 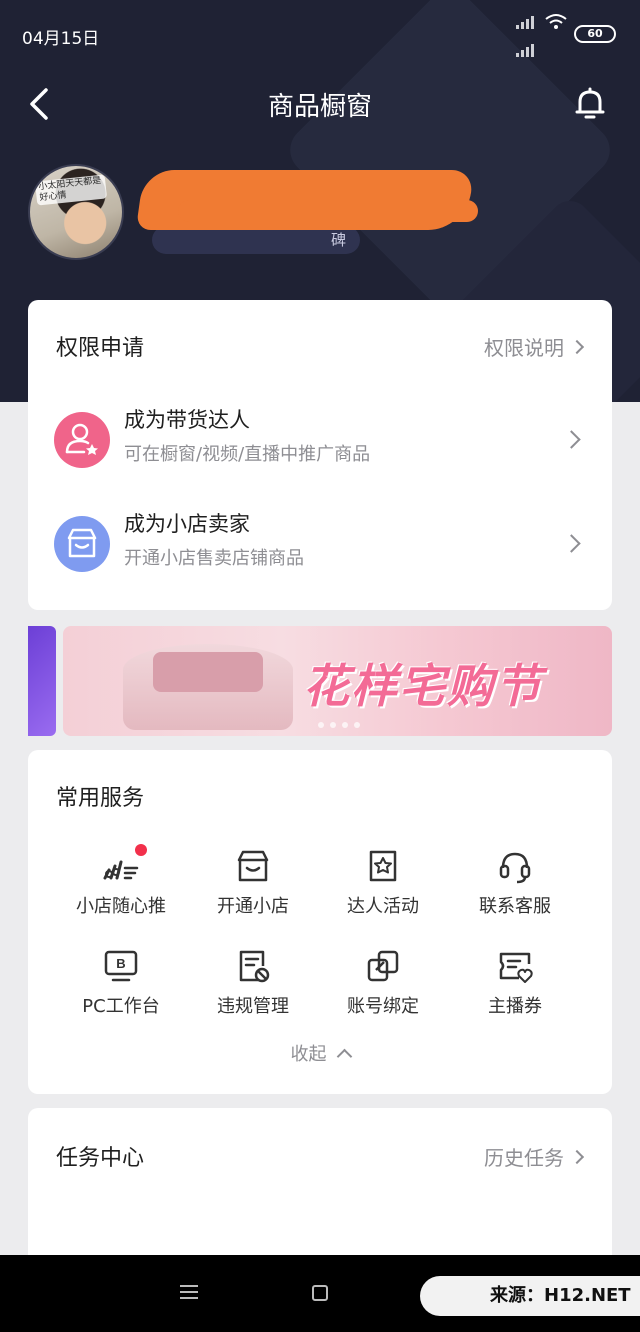 What do you see at coordinates (320, 549) in the screenshot?
I see `become-seller-row: 成为小店卖家 开通小店售卖店铺商品` at bounding box center [320, 549].